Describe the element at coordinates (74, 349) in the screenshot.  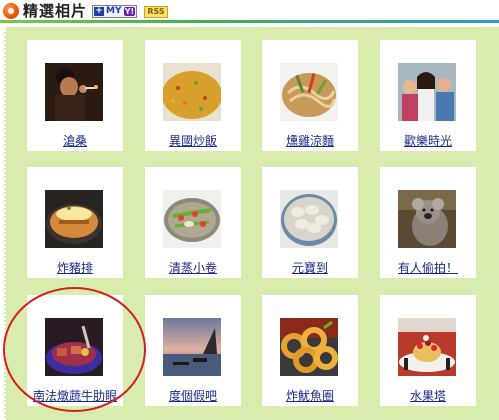
I see `red-highlight-circle` at that location.